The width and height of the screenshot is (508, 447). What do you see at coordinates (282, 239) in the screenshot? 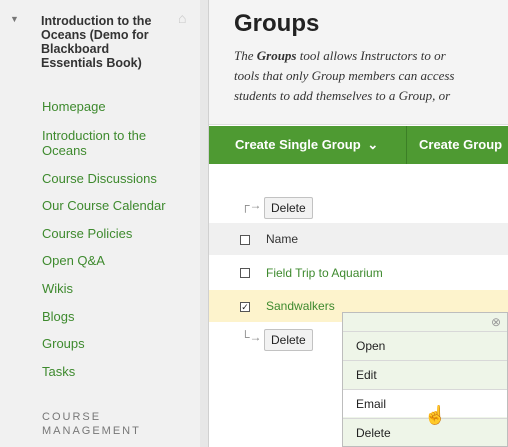
I see `column-header-name: Name` at bounding box center [282, 239].